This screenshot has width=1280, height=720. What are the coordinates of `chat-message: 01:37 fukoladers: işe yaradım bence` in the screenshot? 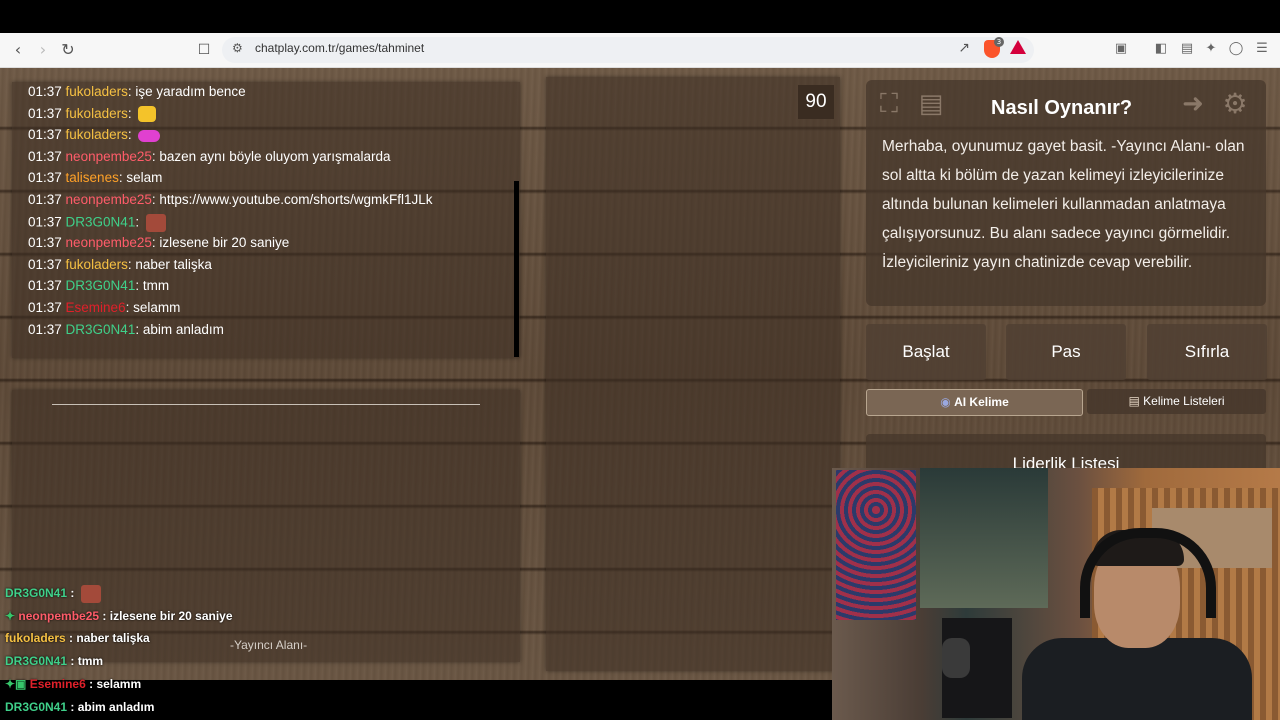 It's located at (137, 91).